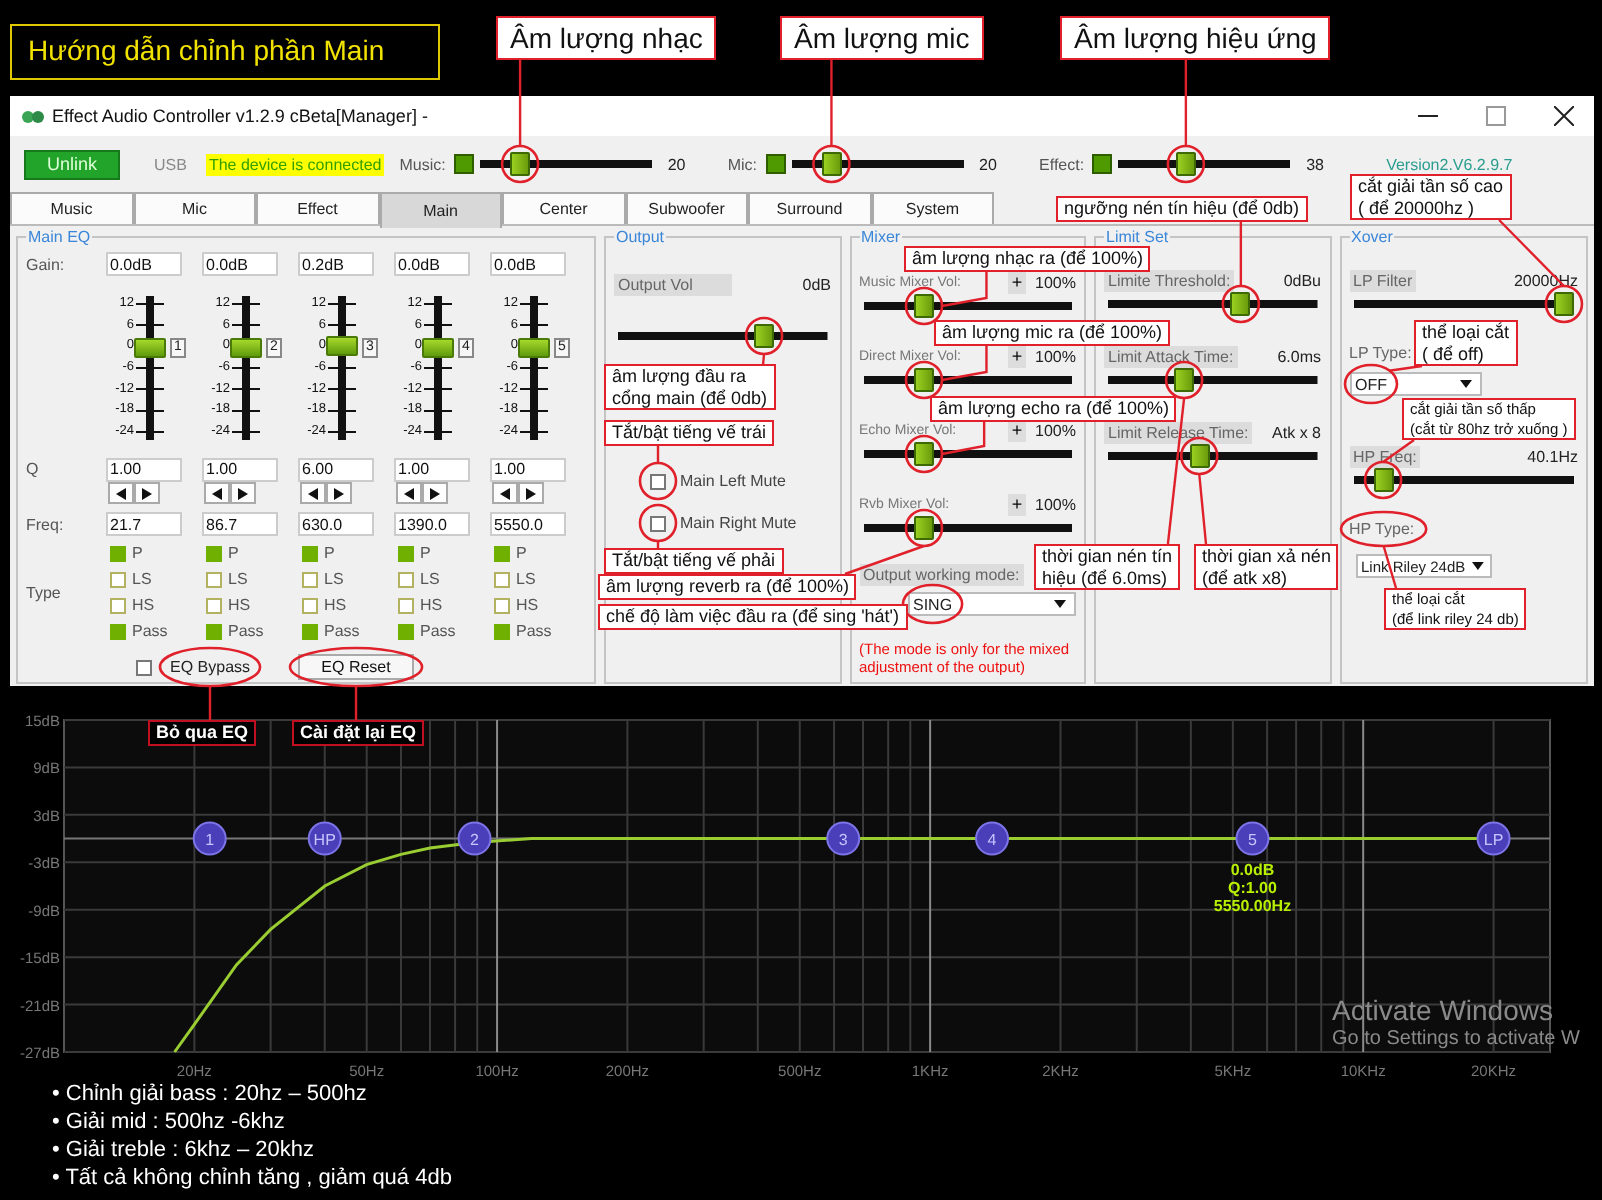 Image resolution: width=1602 pixels, height=1200 pixels. What do you see at coordinates (1054, 505) in the screenshot?
I see `control-value: 100%` at bounding box center [1054, 505].